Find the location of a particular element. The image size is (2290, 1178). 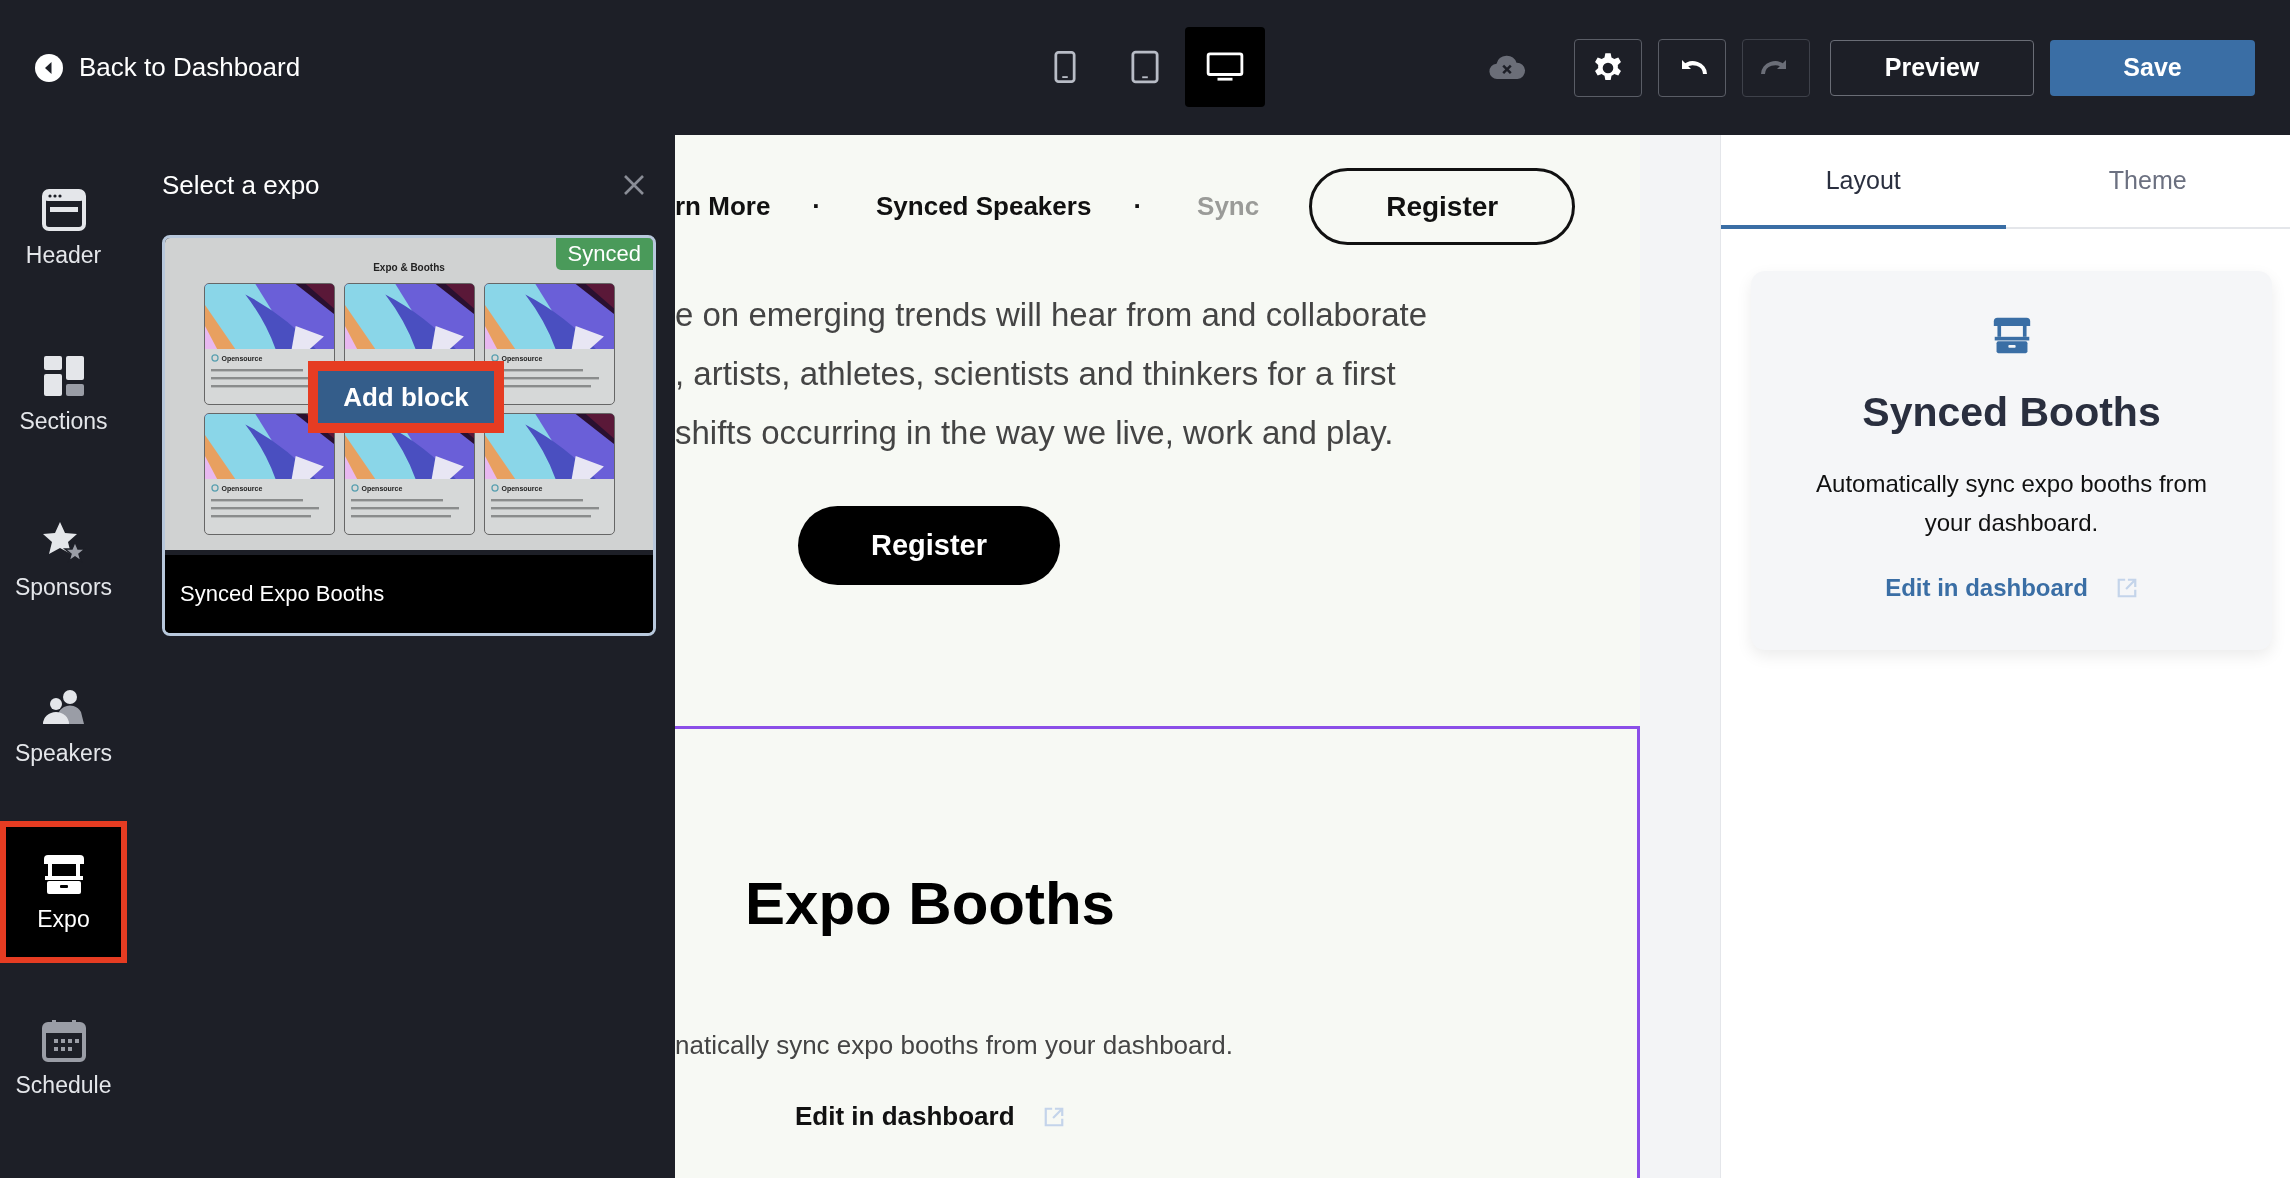

synced-badge: Synced is located at coordinates (604, 254).